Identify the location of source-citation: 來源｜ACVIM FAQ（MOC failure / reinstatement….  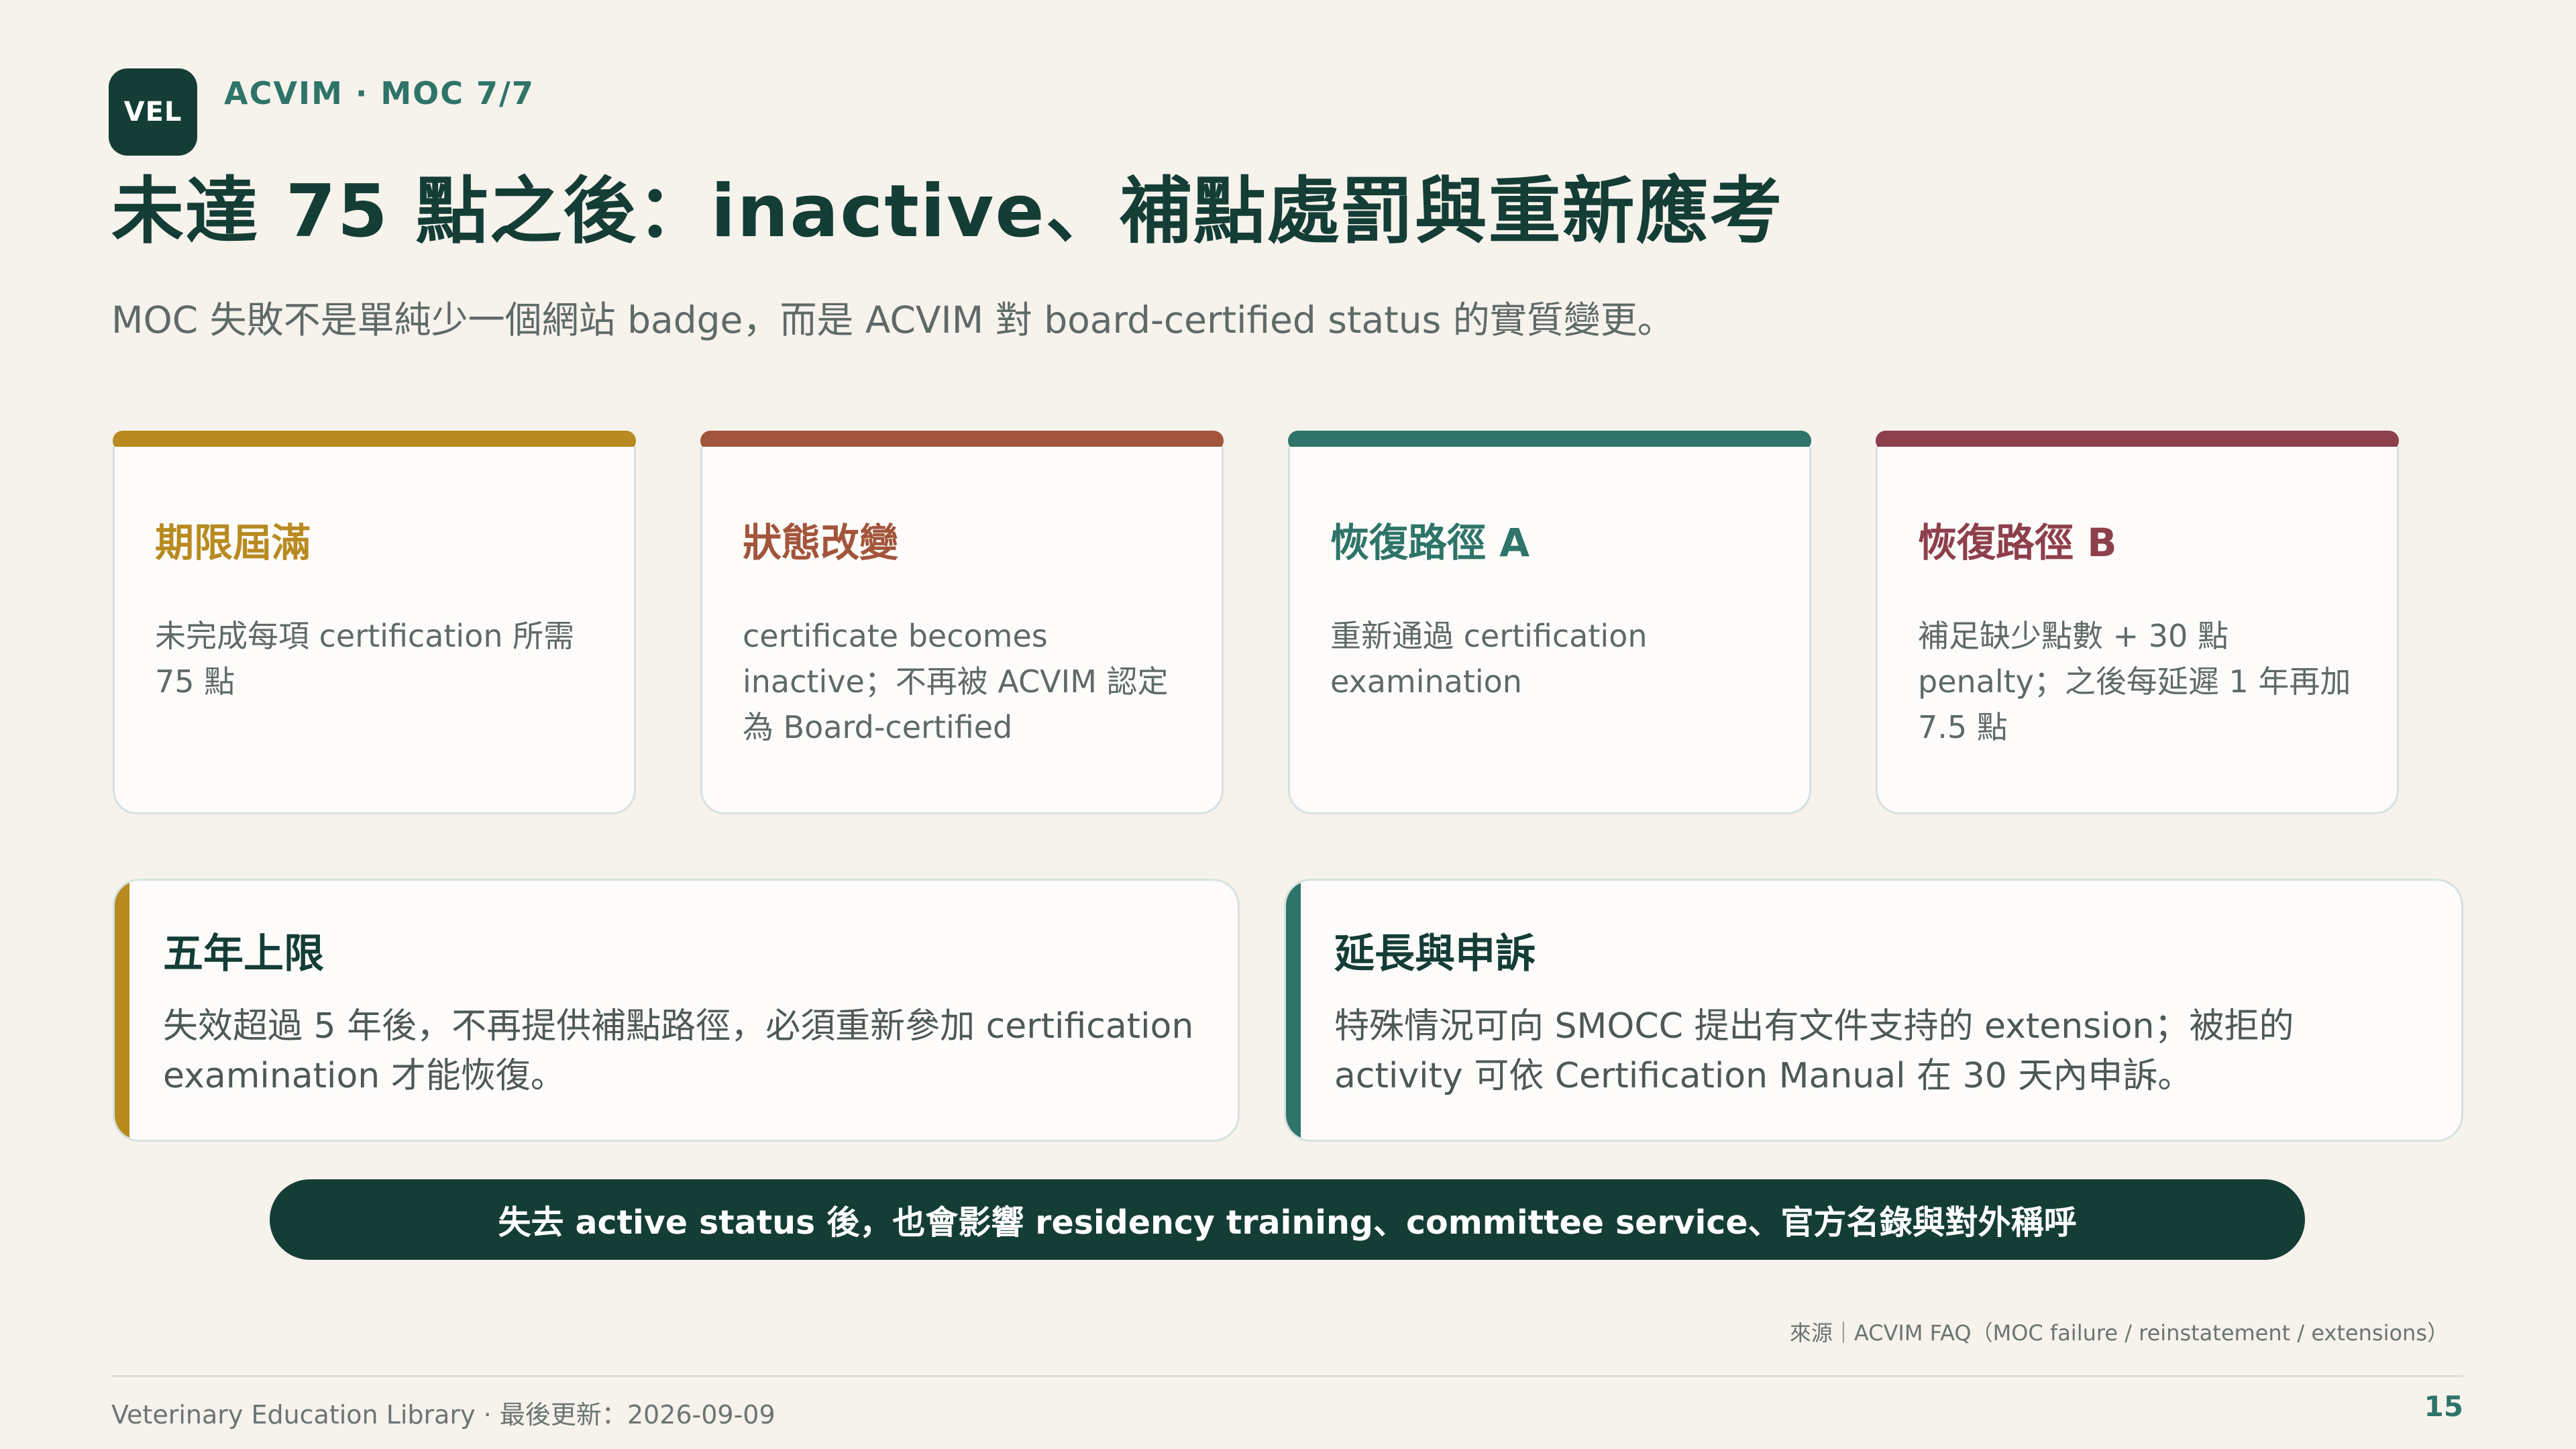
(2119, 1333).